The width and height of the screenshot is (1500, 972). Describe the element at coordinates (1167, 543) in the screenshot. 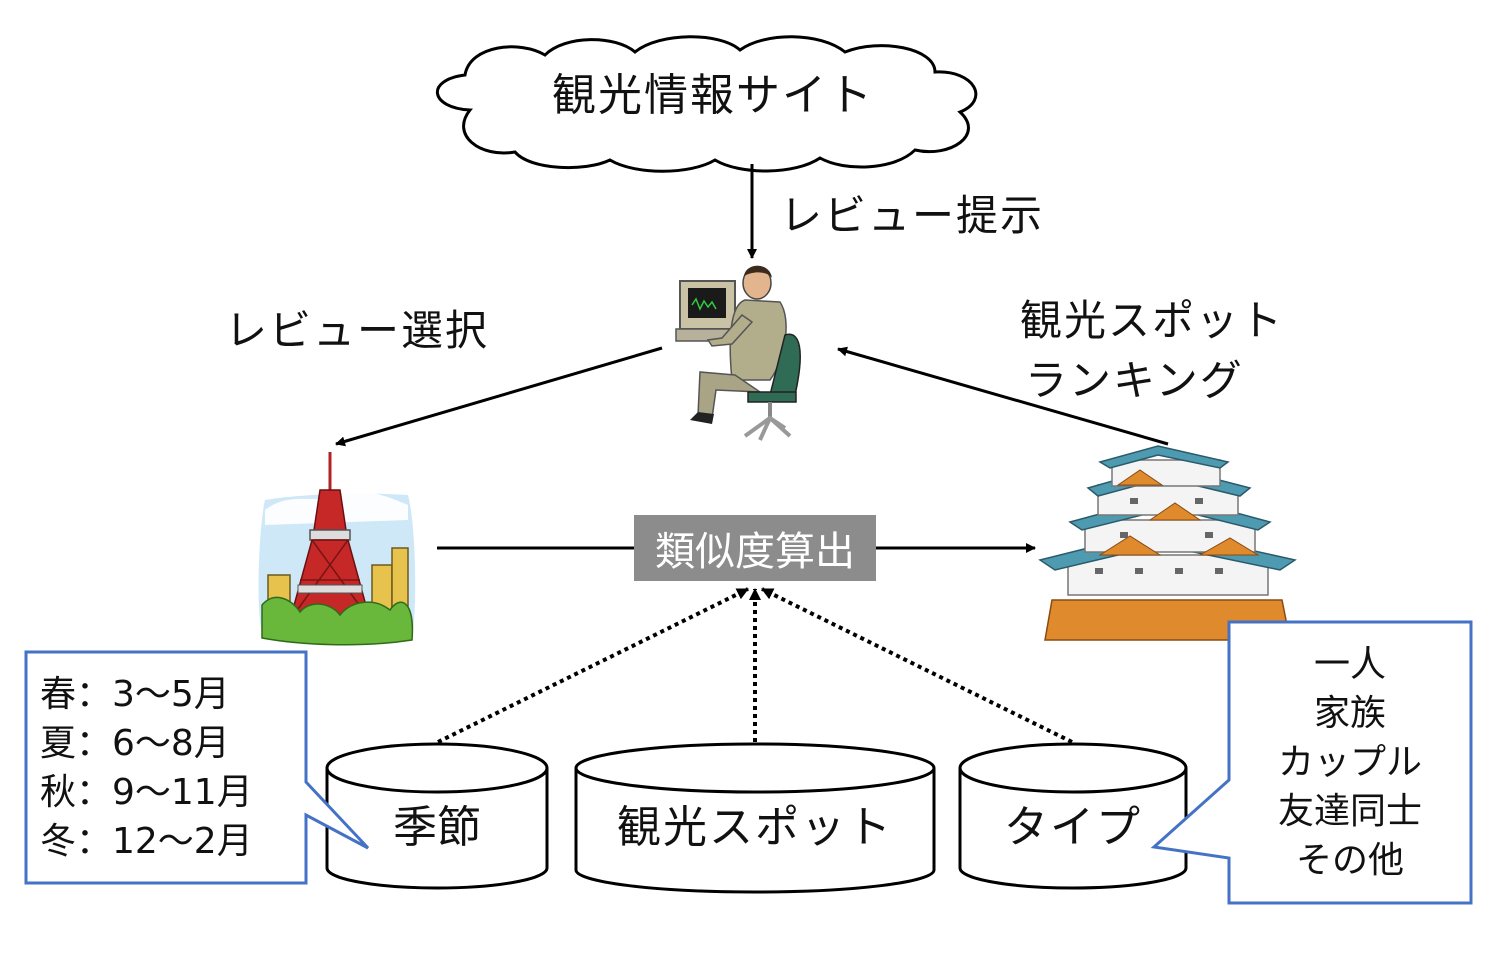

I see `castle-icon` at that location.